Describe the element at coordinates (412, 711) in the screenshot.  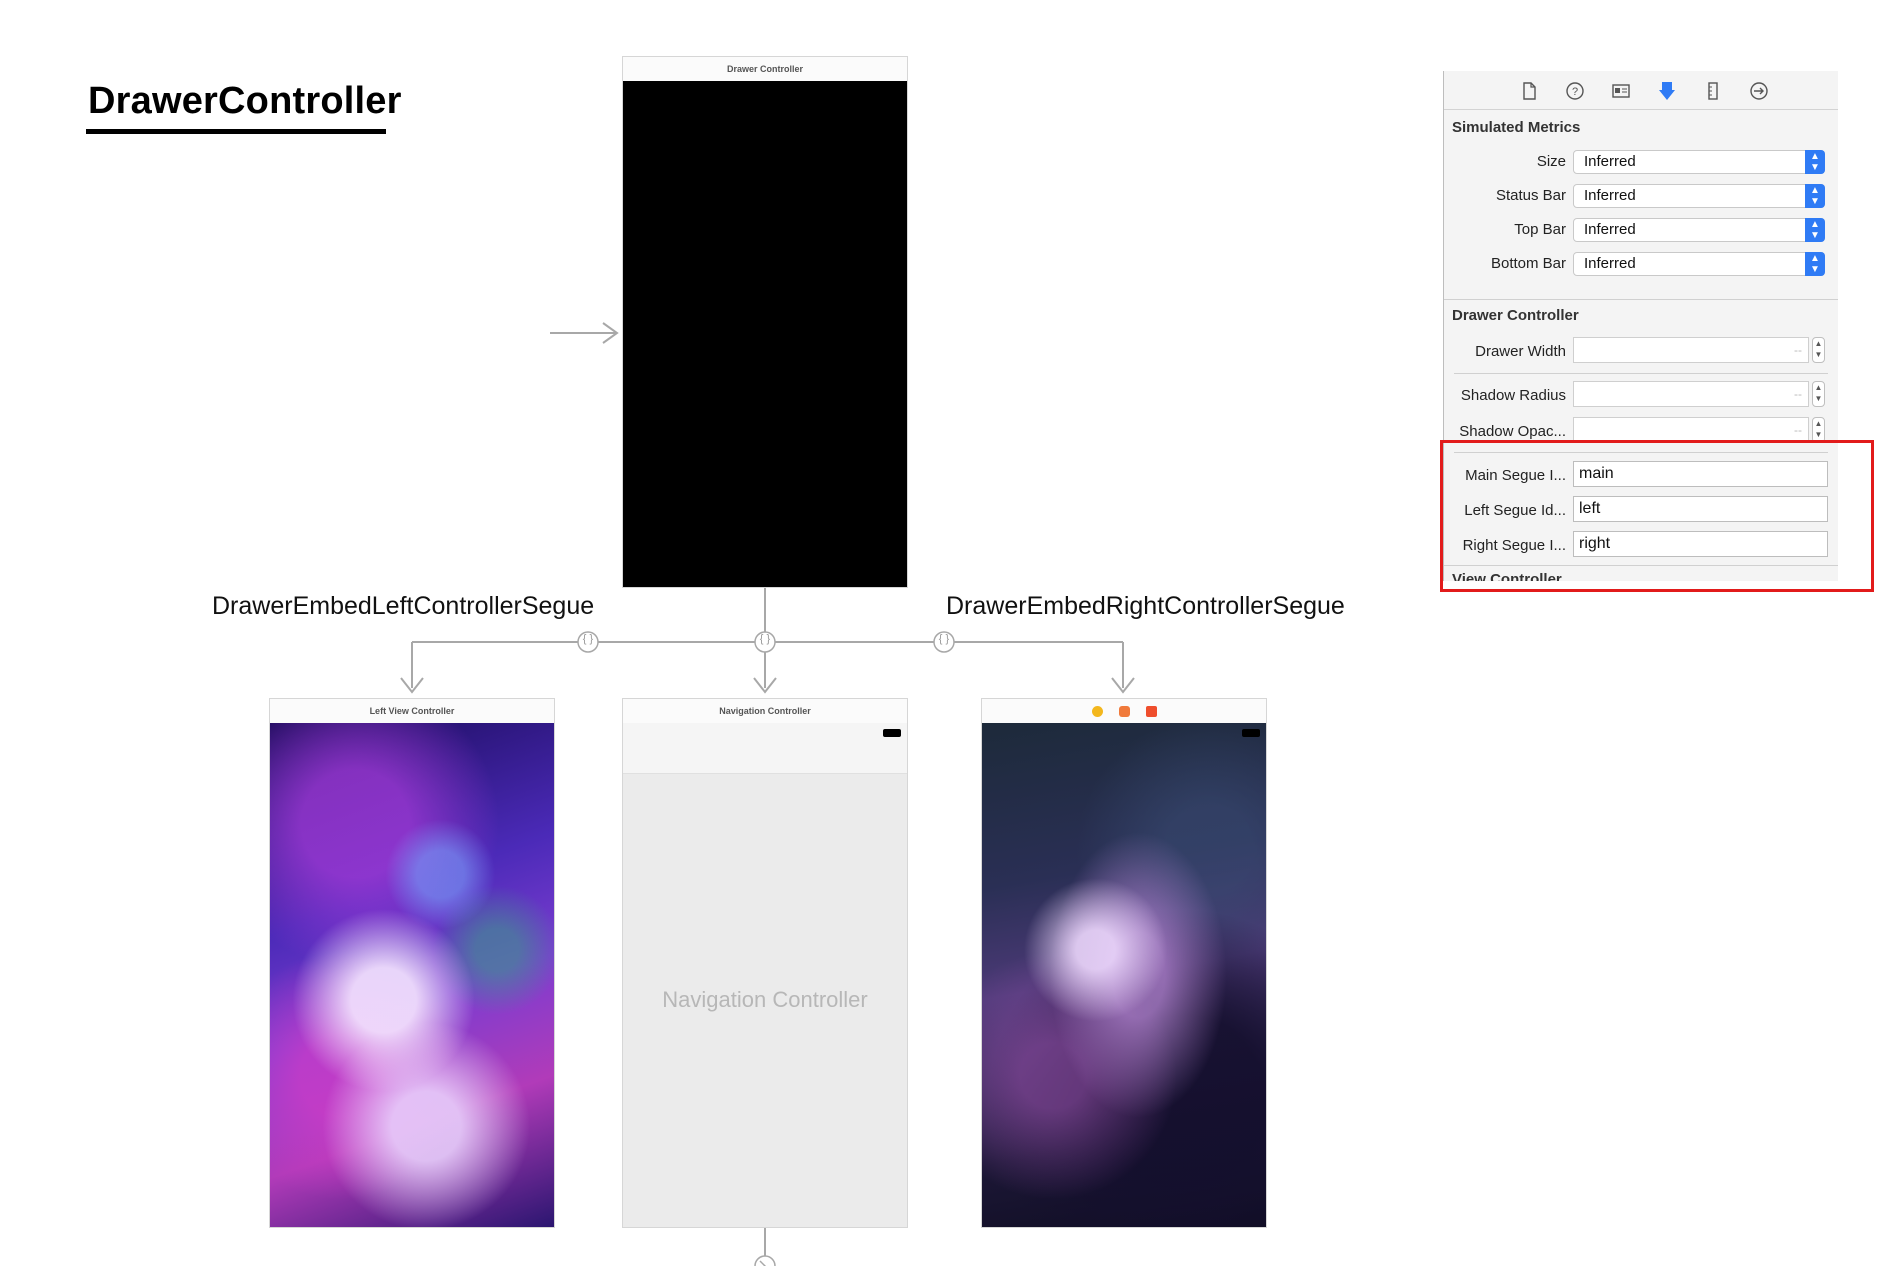
I see `scene-title: Left View Controller` at that location.